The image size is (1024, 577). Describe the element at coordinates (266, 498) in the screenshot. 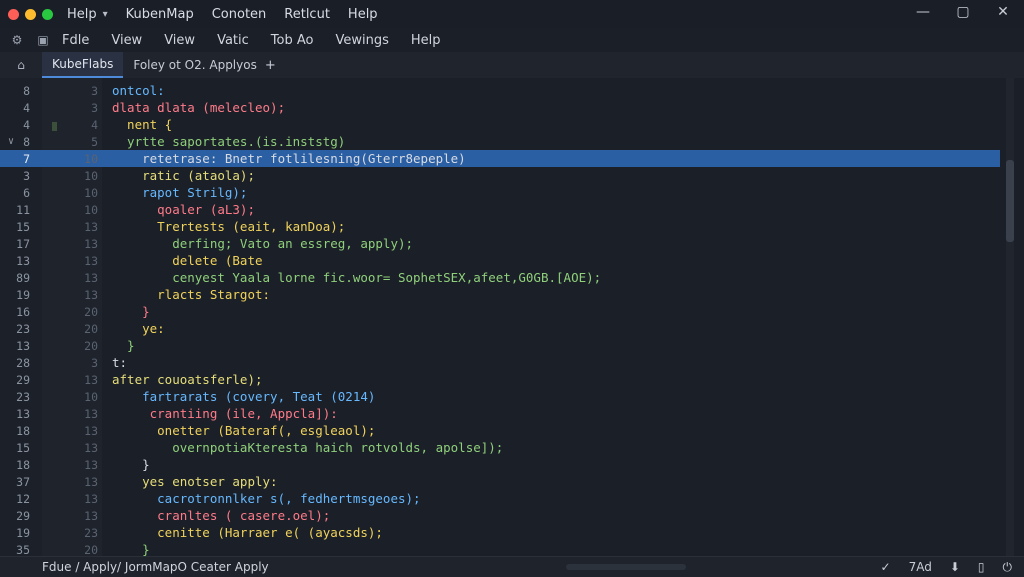

I see `code-text: cacrotronnlker s(, fedhertmsgeoes);` at that location.